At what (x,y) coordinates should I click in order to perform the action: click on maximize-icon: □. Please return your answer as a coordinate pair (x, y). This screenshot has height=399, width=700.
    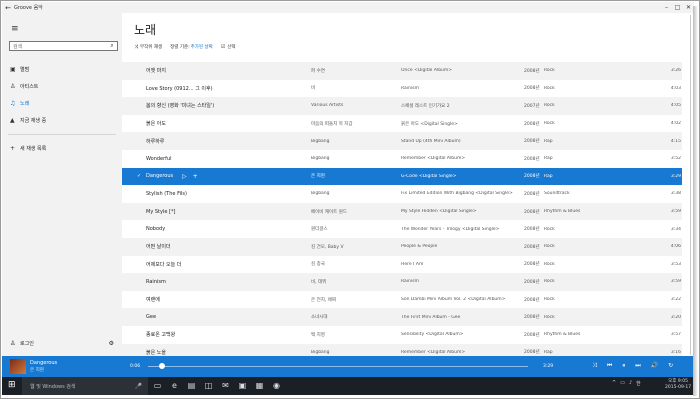
    Looking at the image, I should click on (677, 7).